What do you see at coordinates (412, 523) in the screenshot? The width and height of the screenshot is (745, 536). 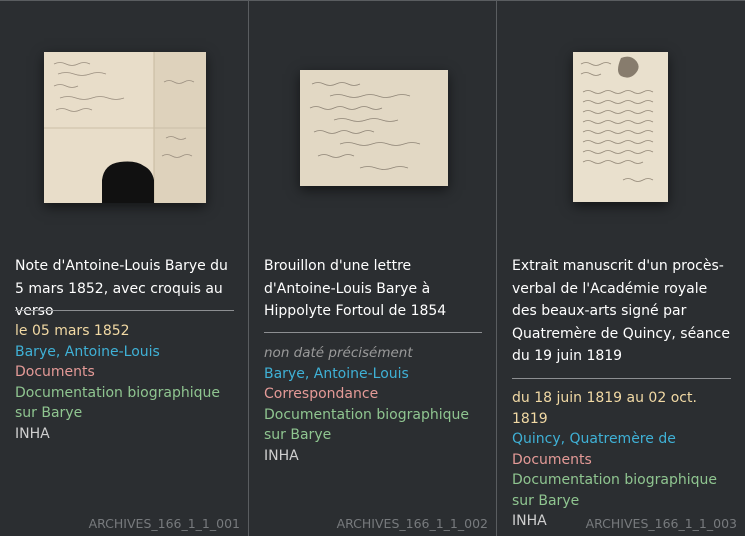 I see `reference-code: ARCHIVES_166_1_1_002` at bounding box center [412, 523].